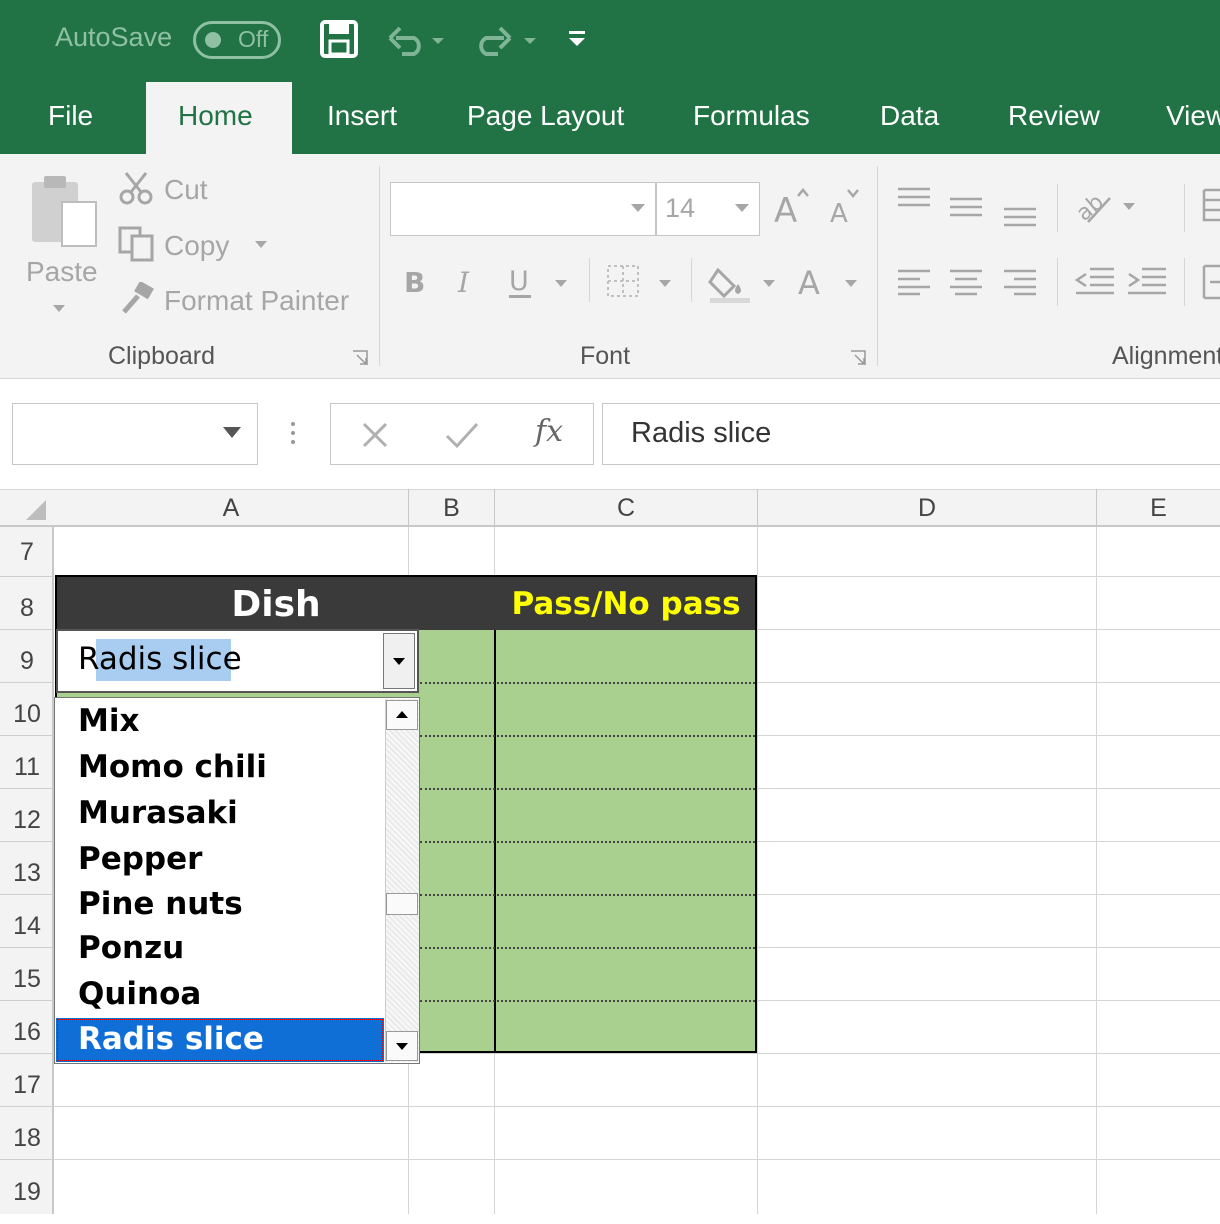 The width and height of the screenshot is (1220, 1224). I want to click on fill-color-icon, so click(730, 283).